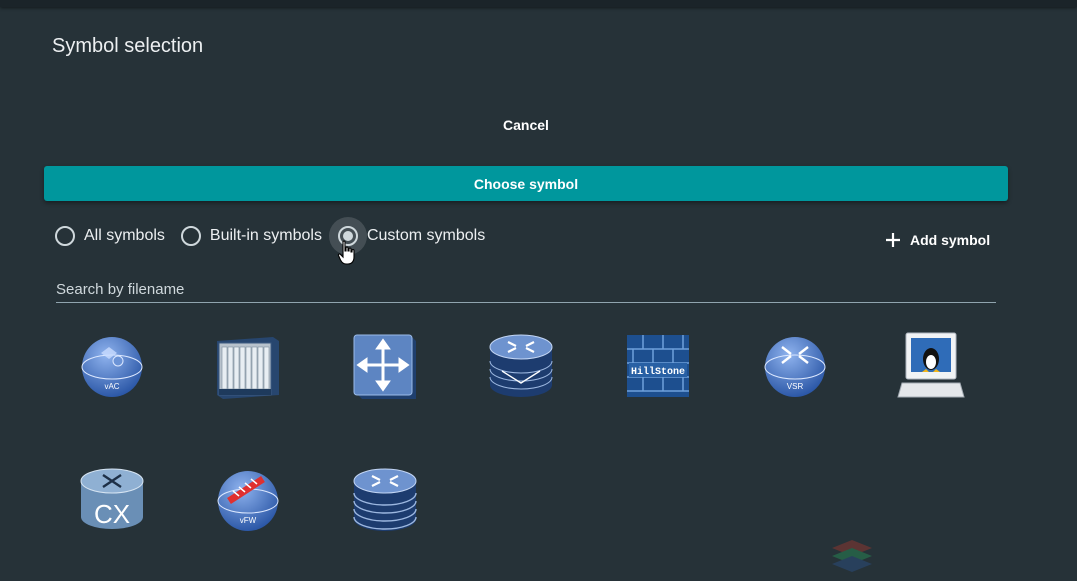 The height and width of the screenshot is (581, 1077). I want to click on symbol-tile-stacked-router, so click(385, 500).